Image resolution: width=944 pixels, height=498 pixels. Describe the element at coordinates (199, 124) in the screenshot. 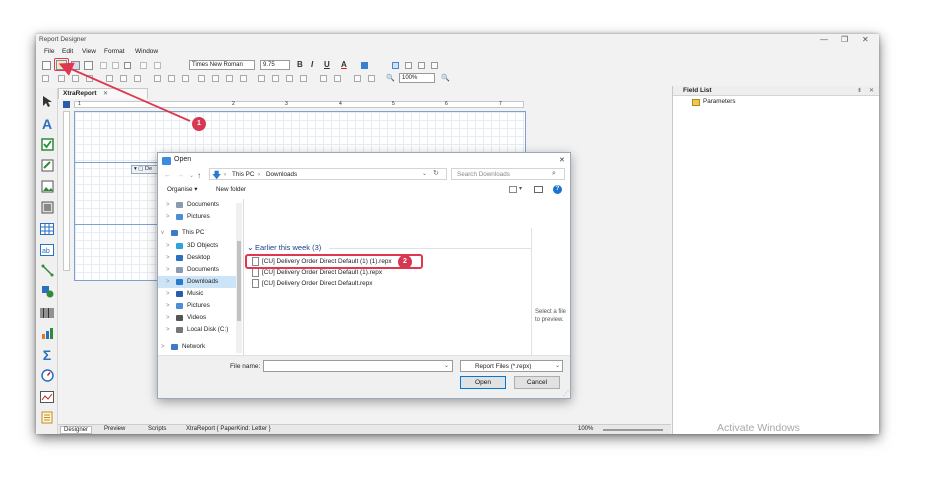

I see `callout-badge: 1` at that location.